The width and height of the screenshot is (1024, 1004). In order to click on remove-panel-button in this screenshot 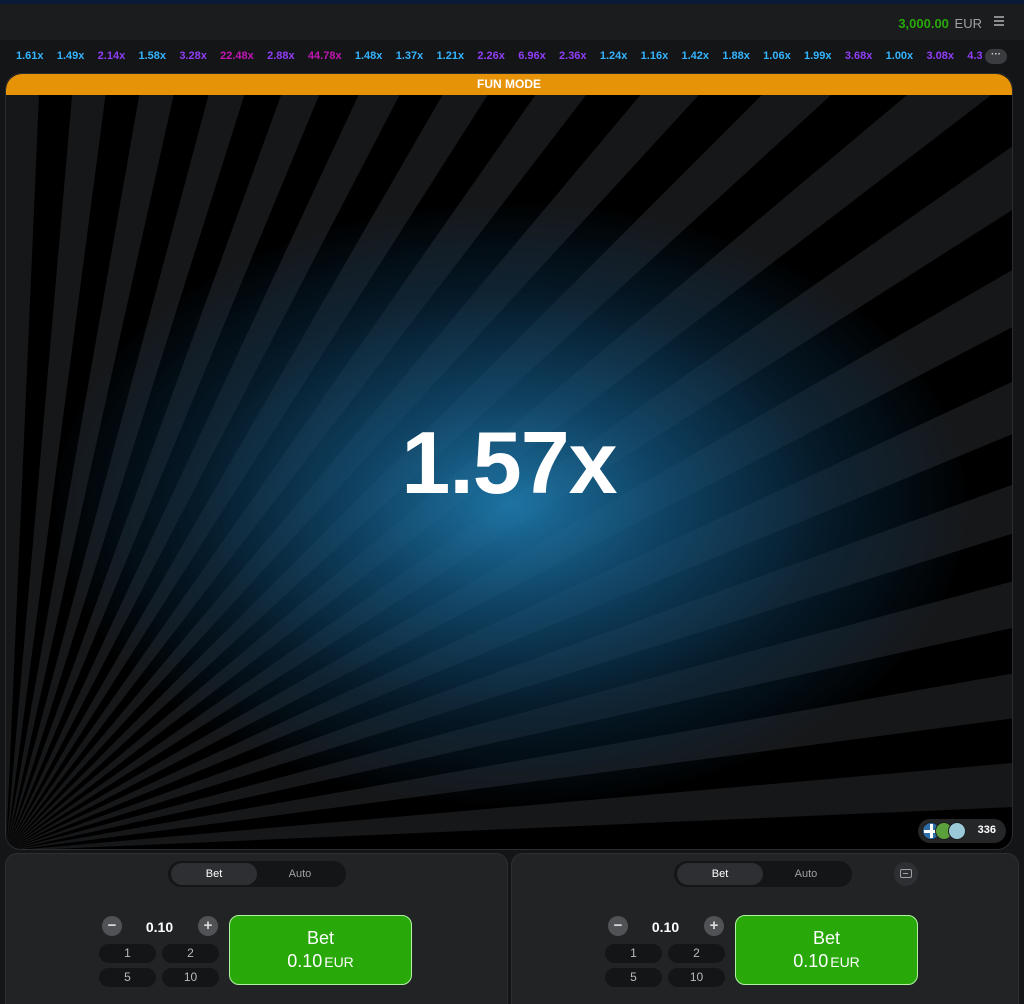, I will do `click(906, 874)`.